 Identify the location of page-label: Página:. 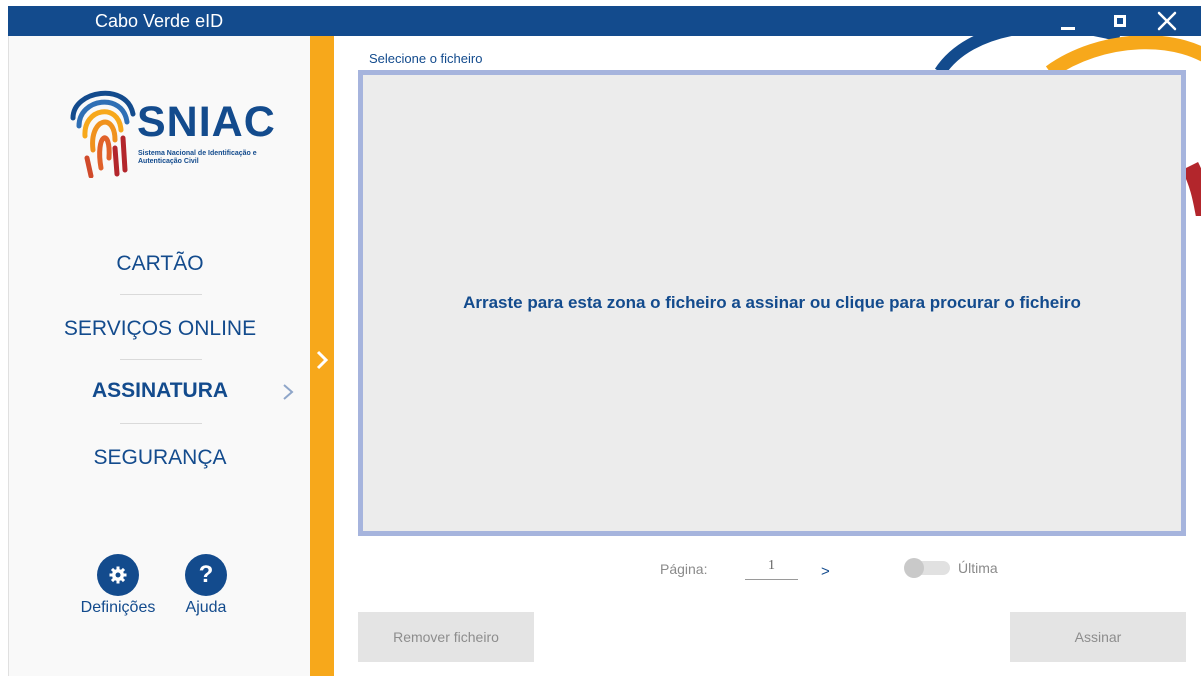
(684, 569).